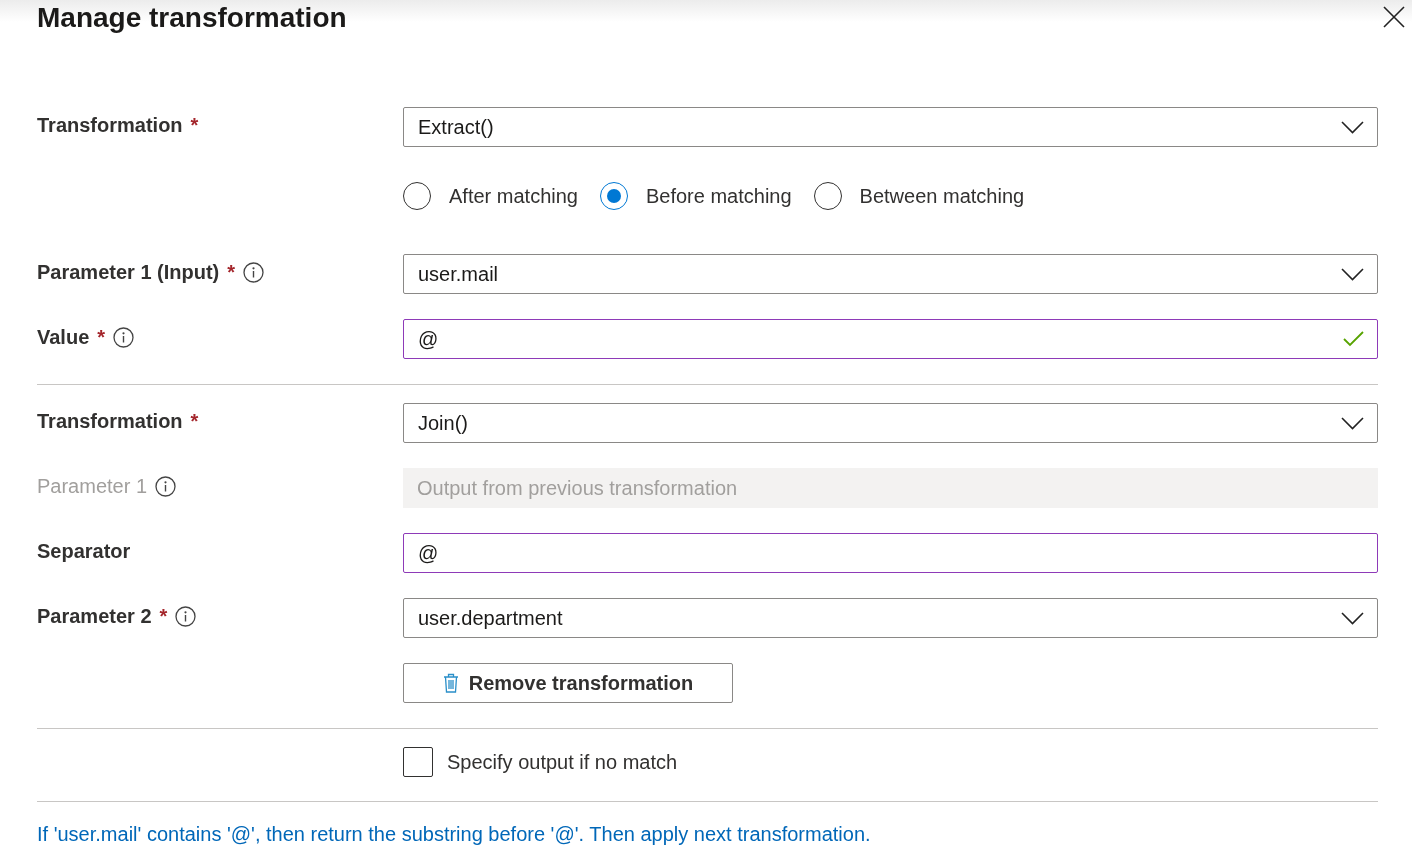 The width and height of the screenshot is (1412, 866). Describe the element at coordinates (128, 272) in the screenshot. I see `field-label: Parameter 1 (Input)` at that location.